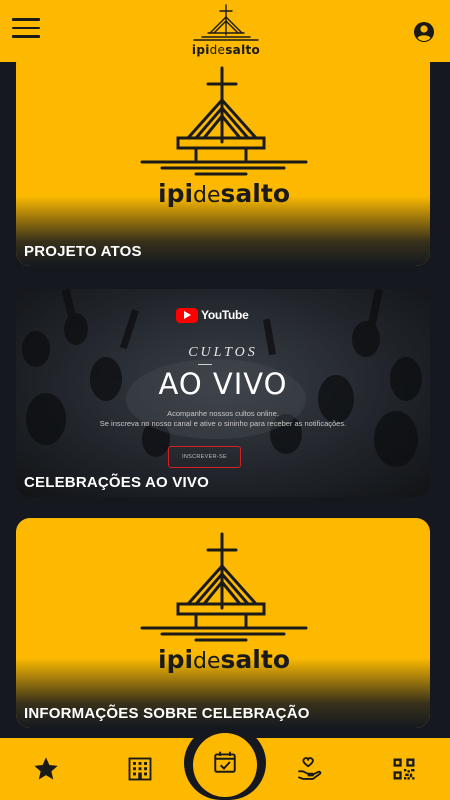 This screenshot has height=800, width=450. Describe the element at coordinates (204, 457) in the screenshot. I see `subscribe-button: INSCREVER-SE` at that location.